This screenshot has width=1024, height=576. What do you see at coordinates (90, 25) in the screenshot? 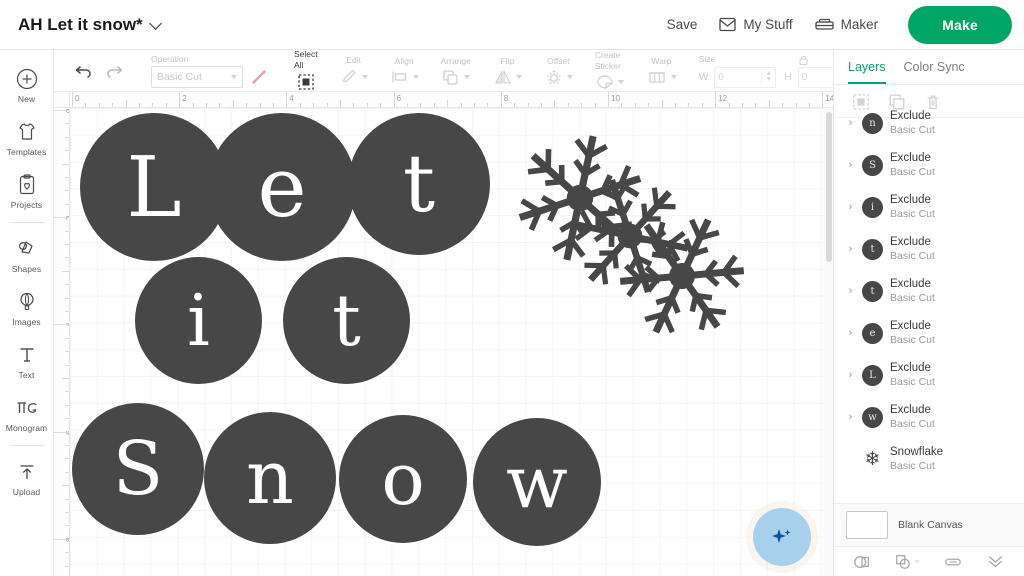
I see `project-title-menu: AH Let it snow*` at bounding box center [90, 25].